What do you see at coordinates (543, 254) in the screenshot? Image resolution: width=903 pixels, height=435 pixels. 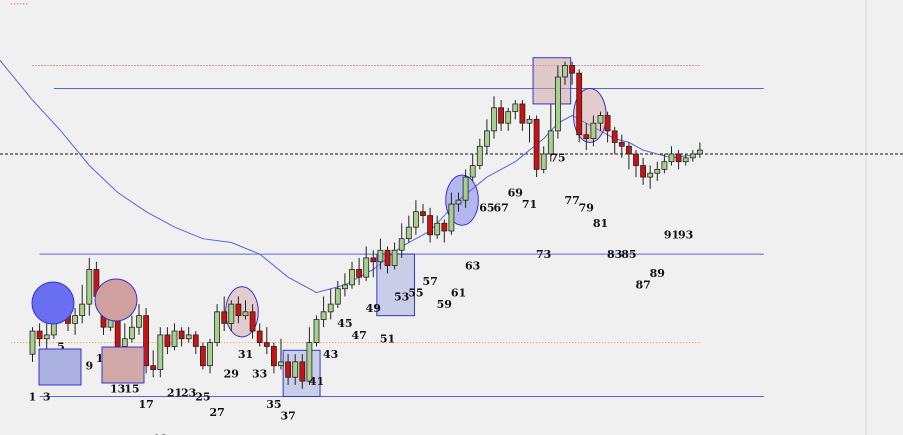 I see `bar-number-label: 73` at bounding box center [543, 254].